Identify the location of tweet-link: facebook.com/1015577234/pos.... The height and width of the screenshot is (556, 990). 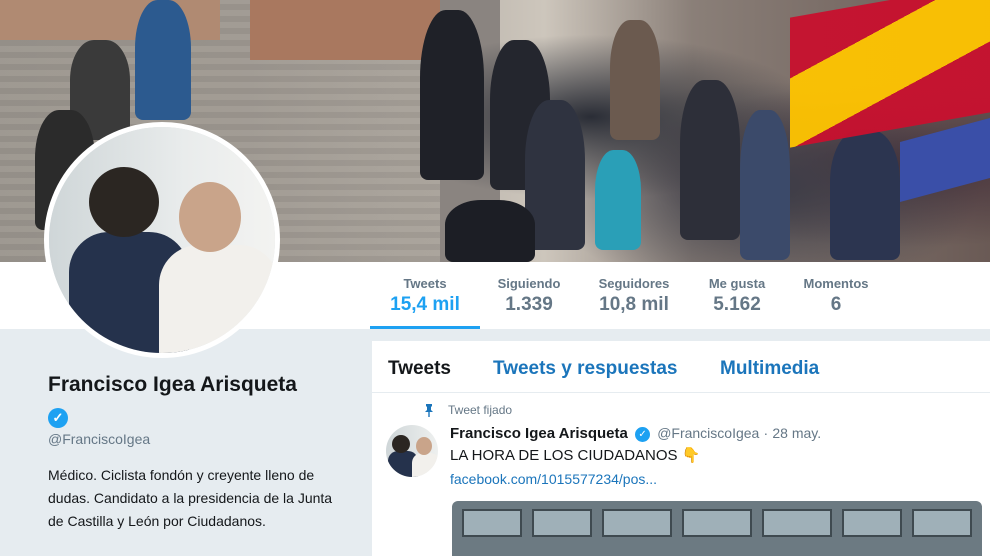
(553, 479).